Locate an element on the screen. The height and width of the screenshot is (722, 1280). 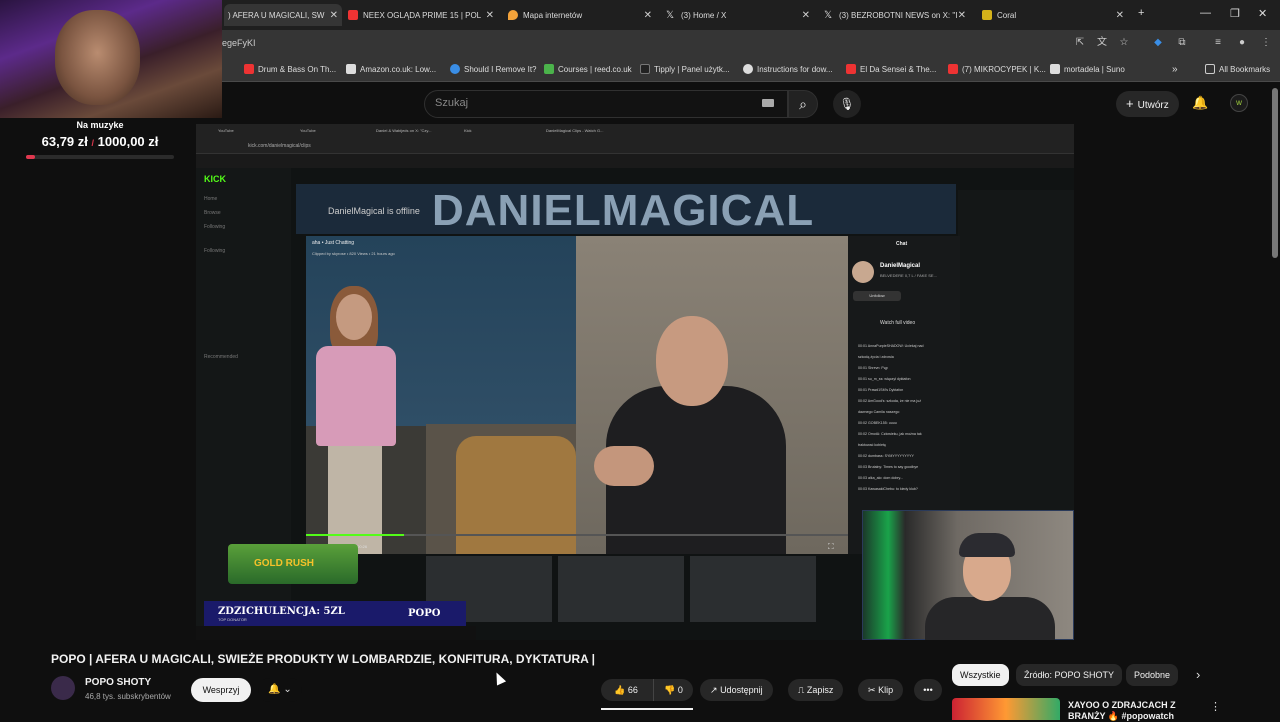
bookmark-star-icon: ☆ is located at coordinates (1124, 43).